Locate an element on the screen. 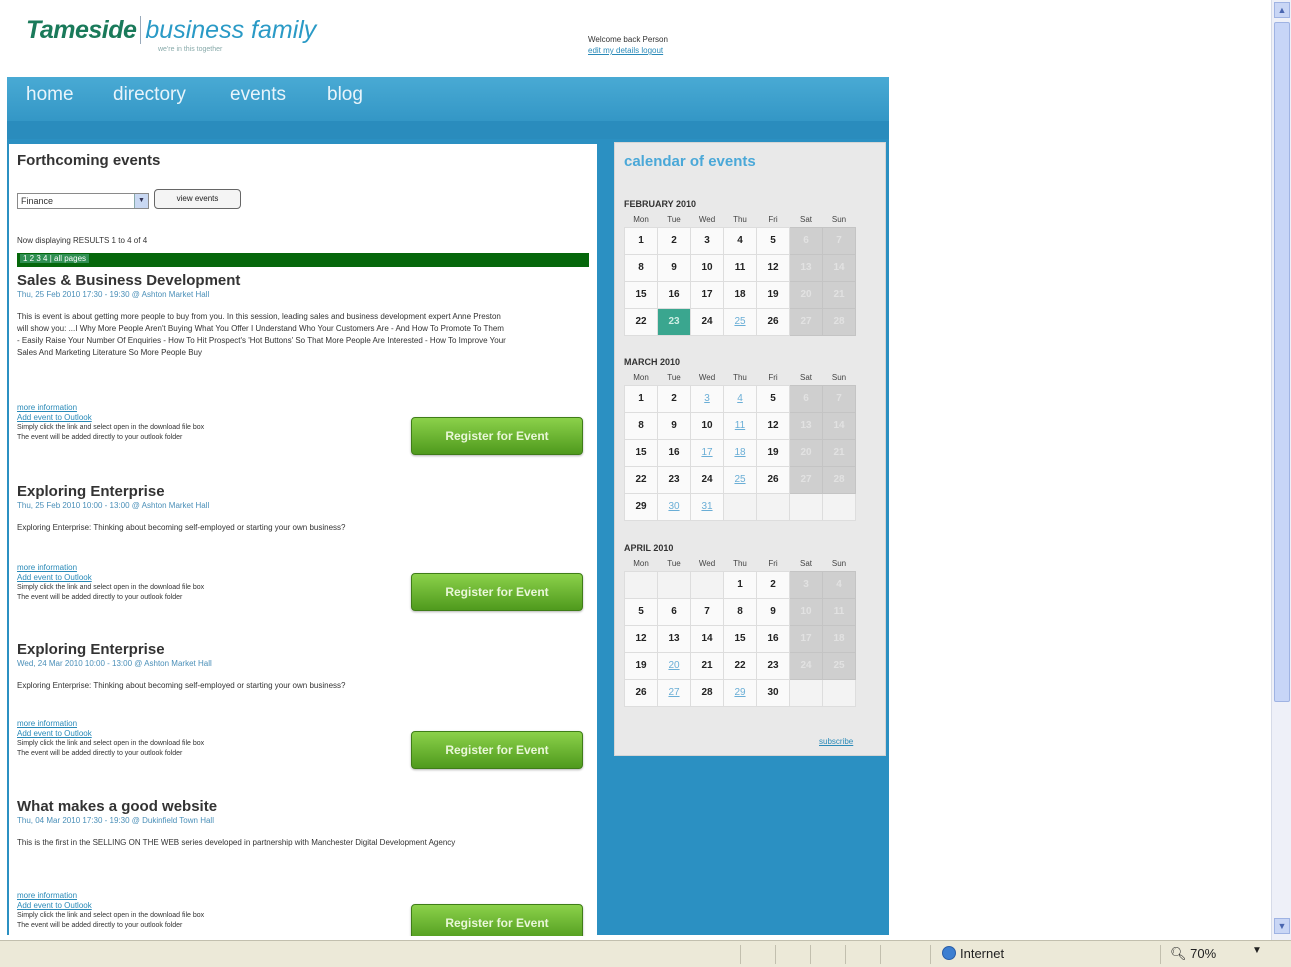 The height and width of the screenshot is (967, 1291). subscribe-link: subscribe is located at coordinates (836, 741).